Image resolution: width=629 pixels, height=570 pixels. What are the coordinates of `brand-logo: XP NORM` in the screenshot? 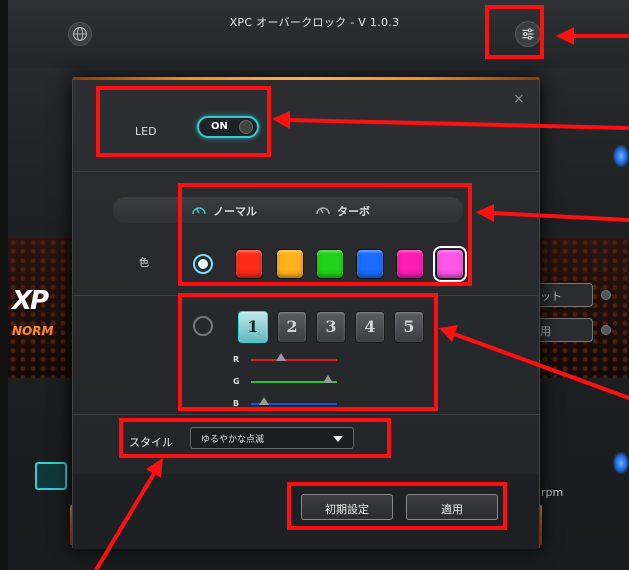 It's located at (39, 320).